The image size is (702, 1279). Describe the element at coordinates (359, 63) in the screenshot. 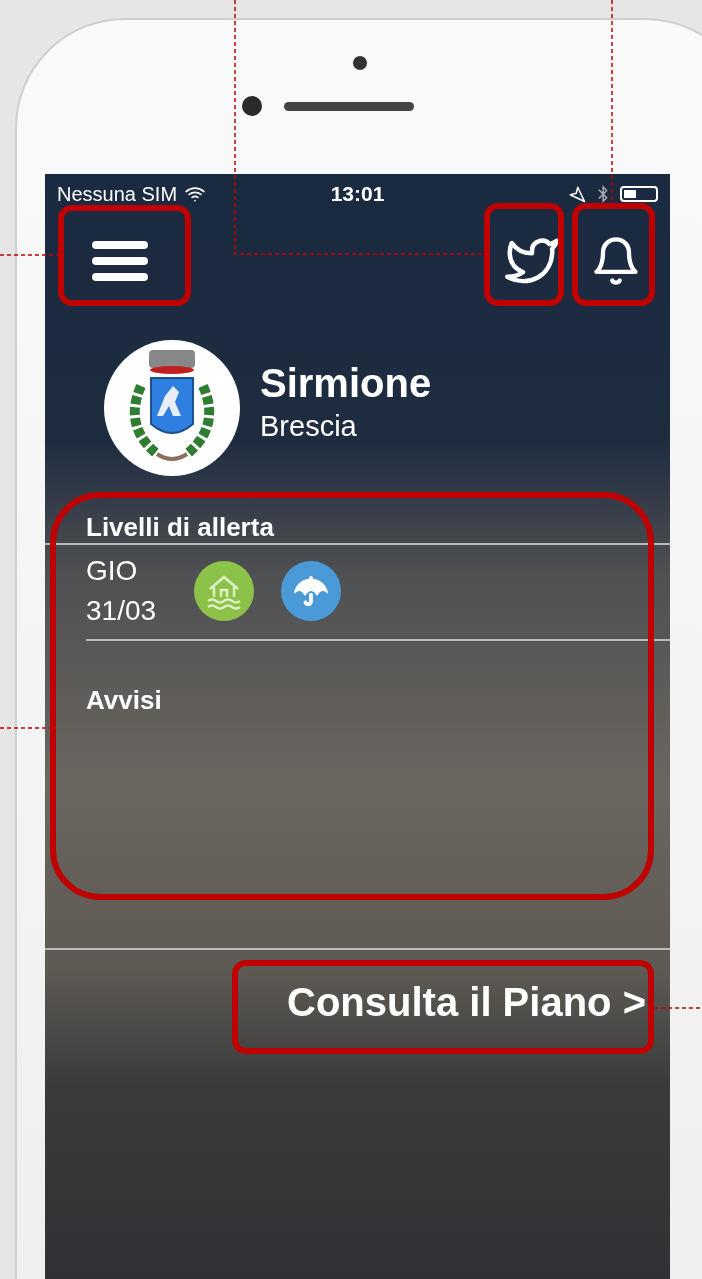

I see `camera-dot` at that location.